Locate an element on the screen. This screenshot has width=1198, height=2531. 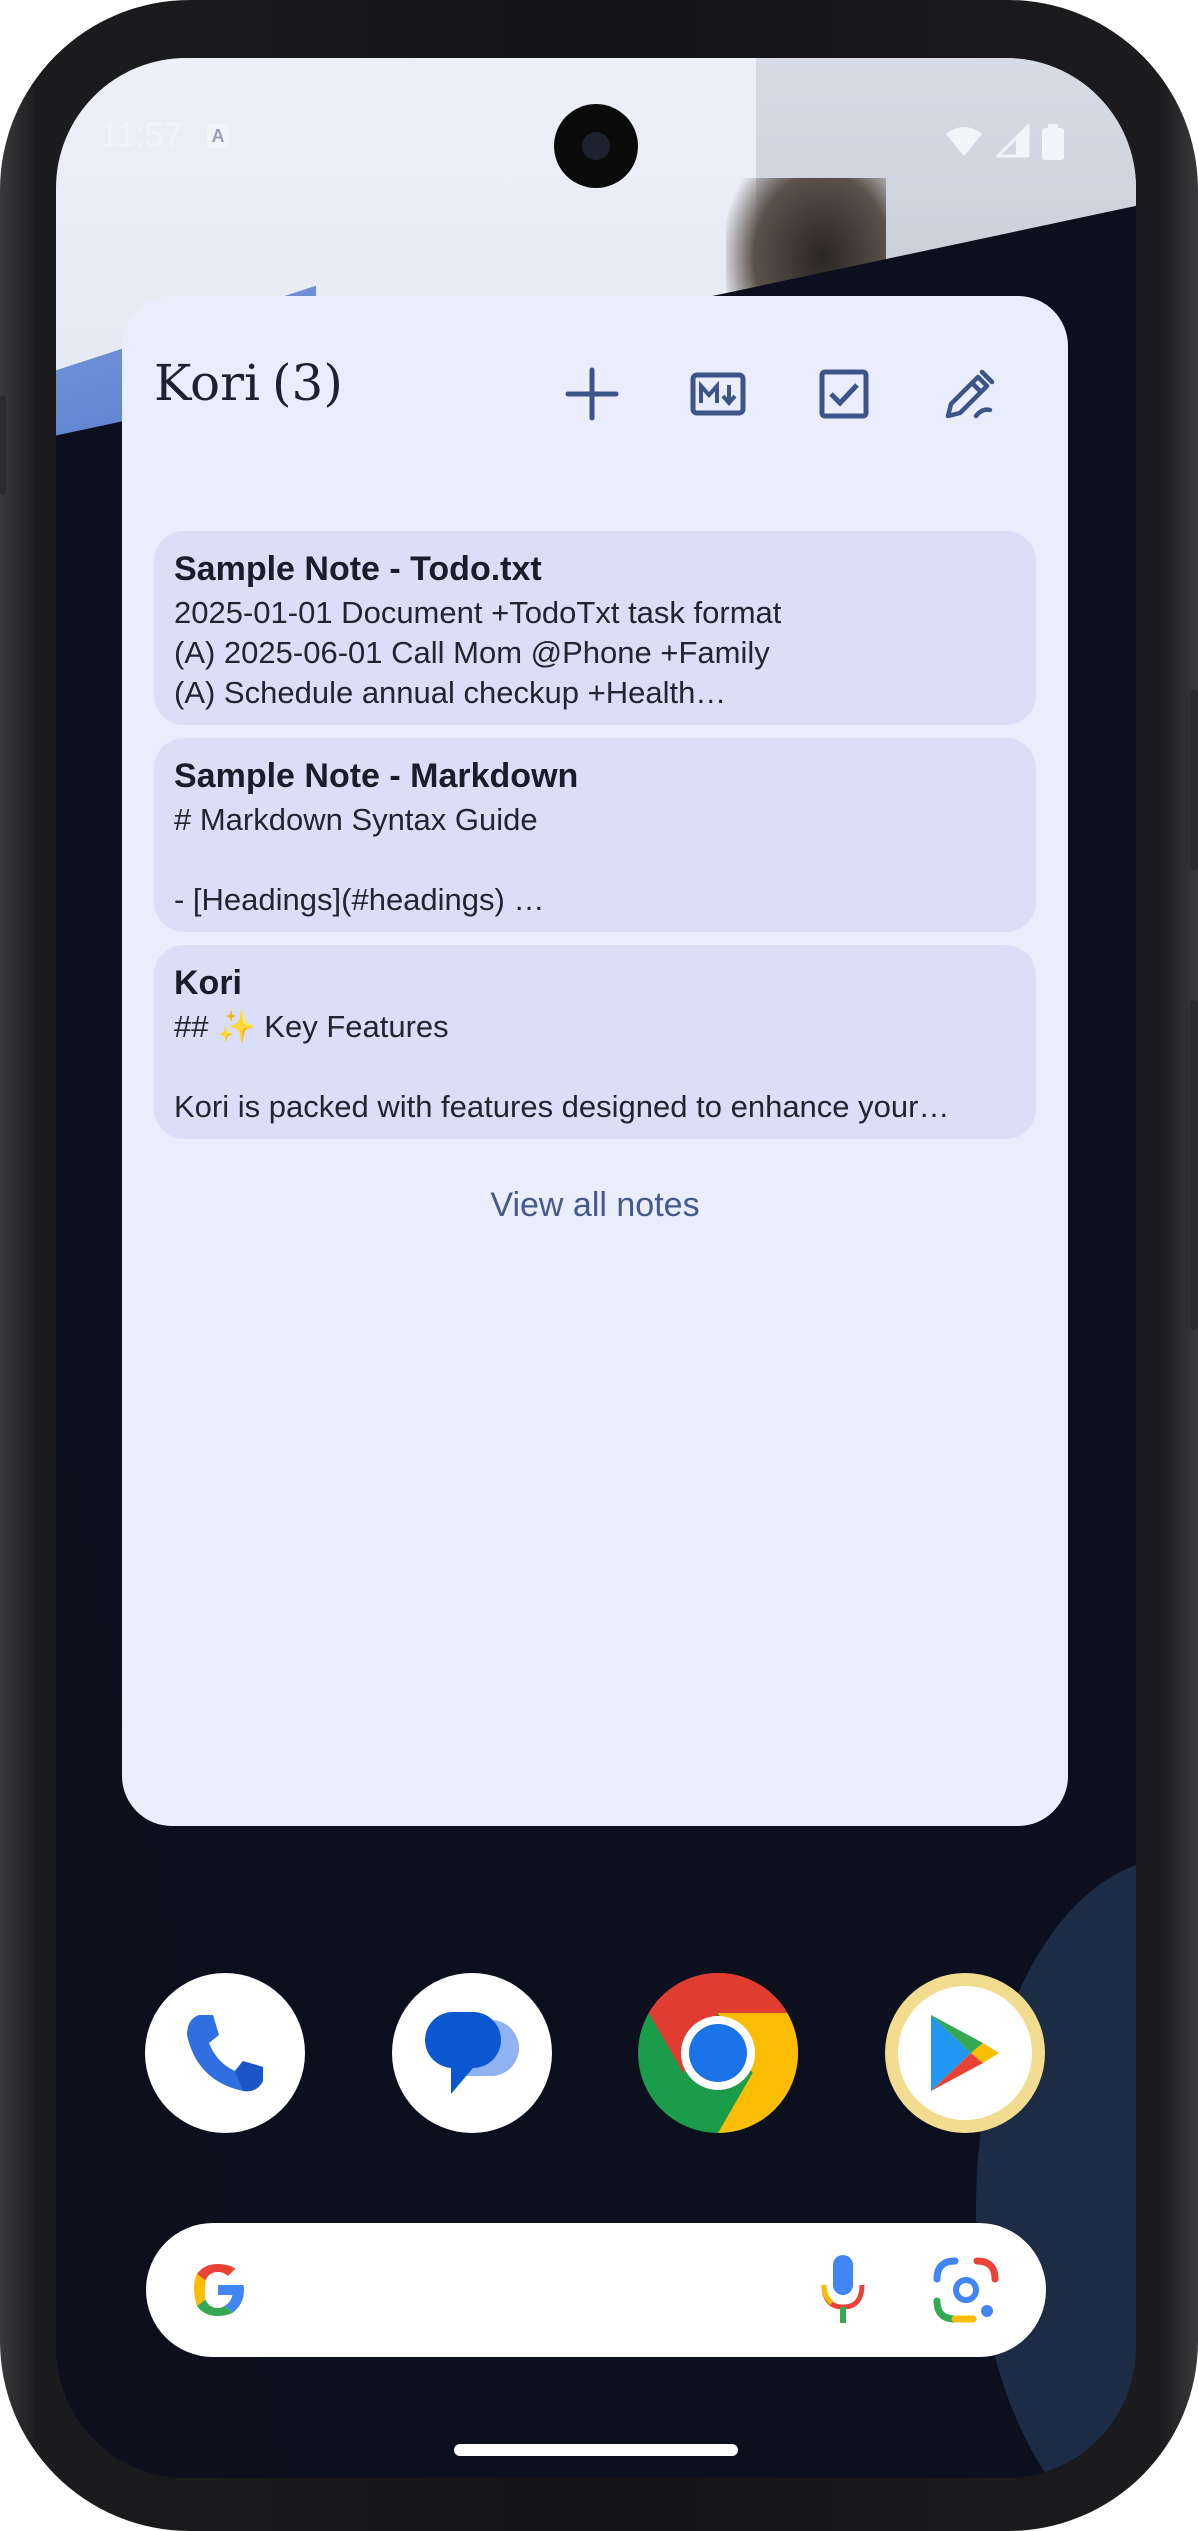
new-markdown-button is located at coordinates (718, 394).